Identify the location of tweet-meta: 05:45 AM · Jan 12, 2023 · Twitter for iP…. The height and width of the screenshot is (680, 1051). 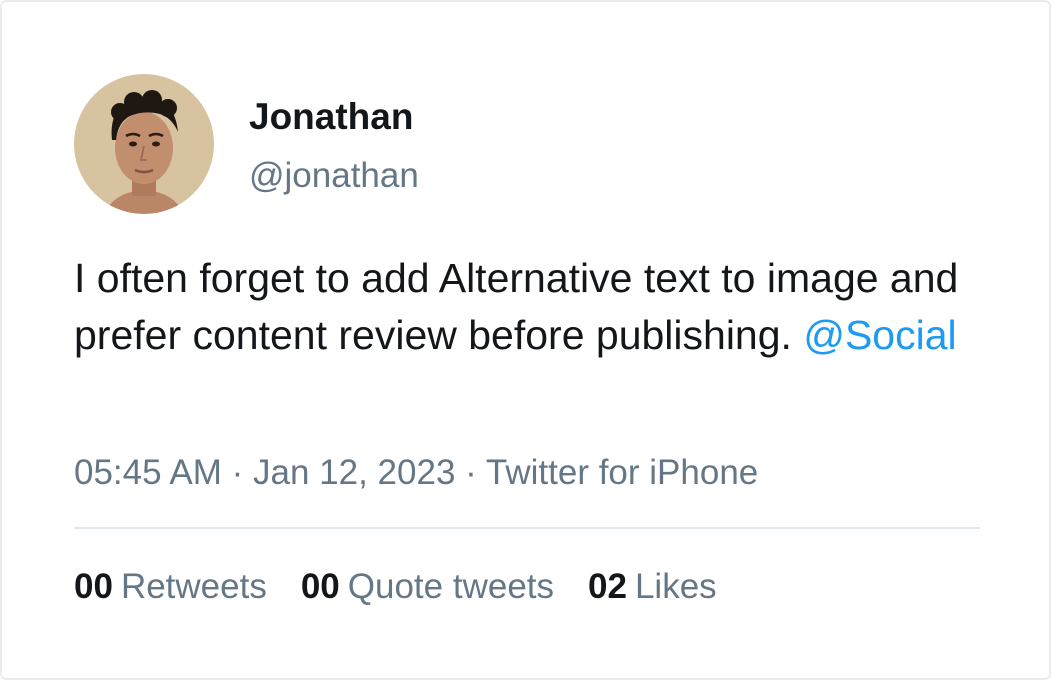
(416, 473).